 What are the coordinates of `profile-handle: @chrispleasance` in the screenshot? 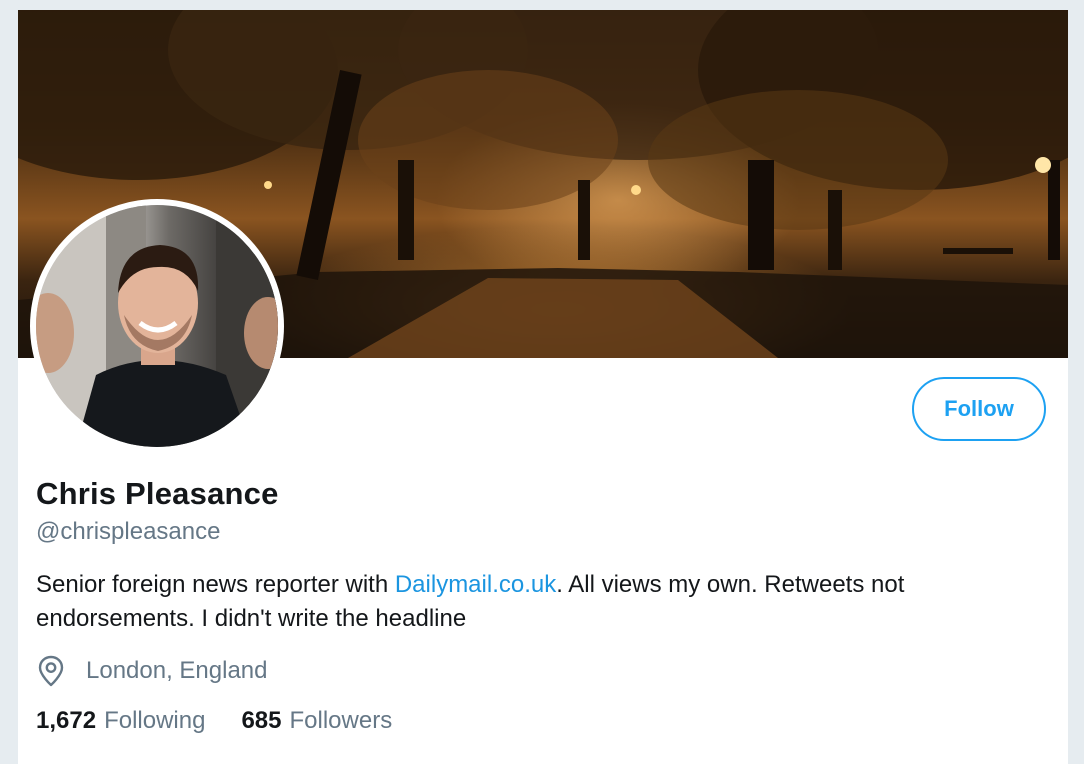 It's located at (128, 532).